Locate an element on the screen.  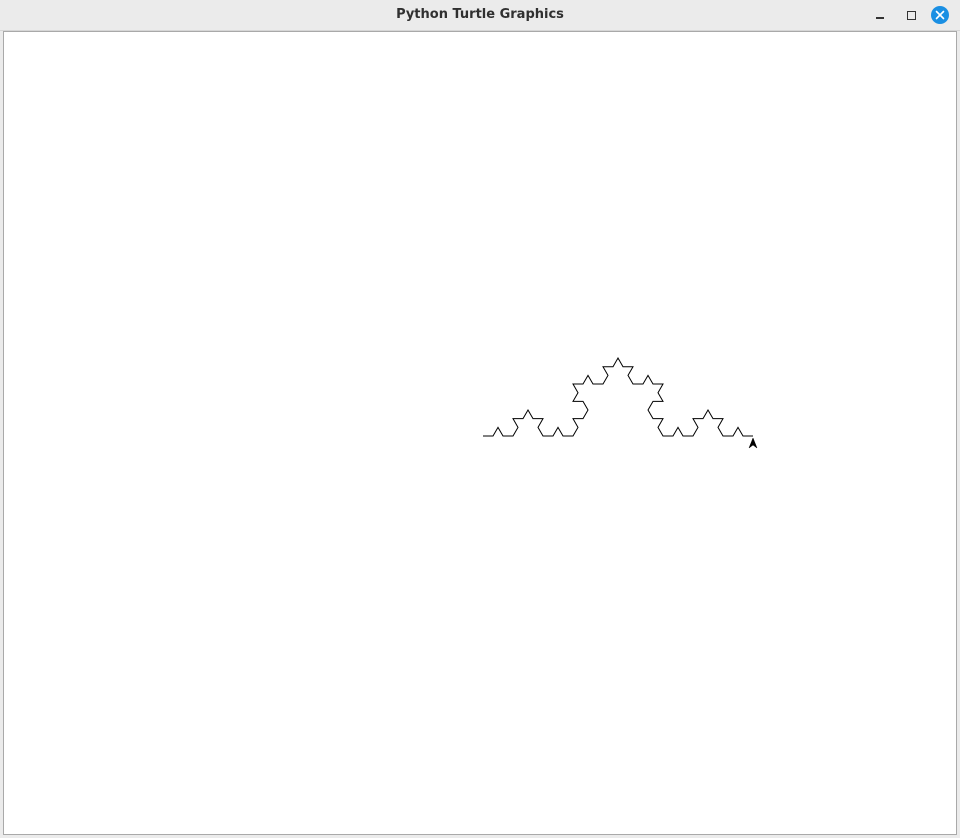
drawing-surface is located at coordinates (620, 403).